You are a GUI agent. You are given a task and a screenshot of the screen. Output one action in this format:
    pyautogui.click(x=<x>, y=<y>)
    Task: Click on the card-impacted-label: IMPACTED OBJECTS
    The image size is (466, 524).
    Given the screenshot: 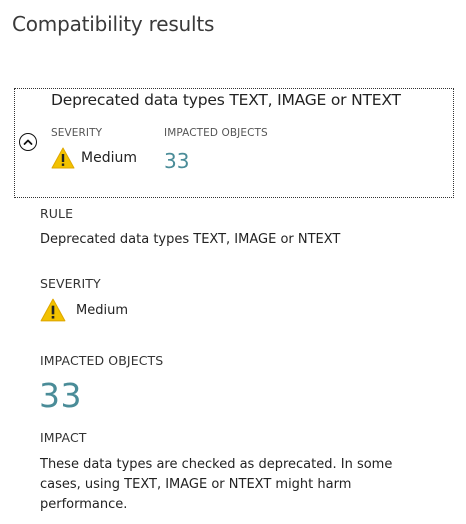 What is the action you would take?
    pyautogui.click(x=216, y=133)
    